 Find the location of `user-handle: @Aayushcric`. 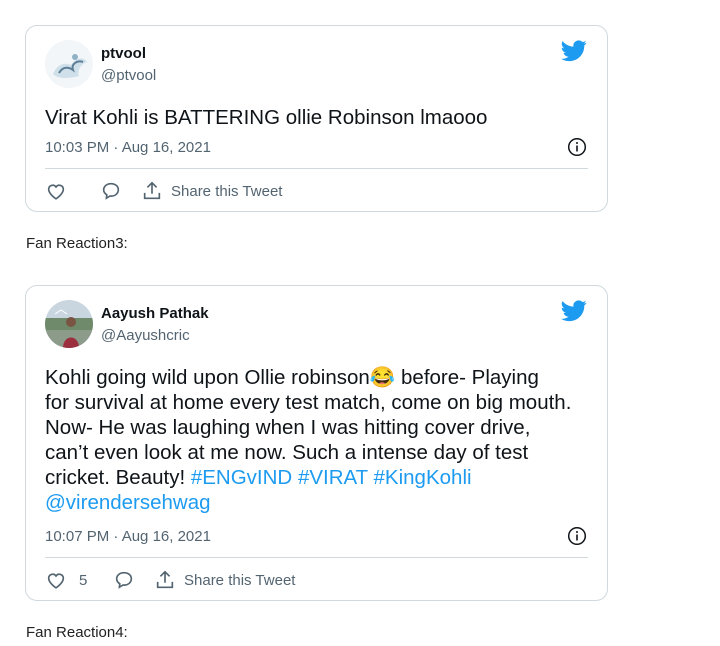

user-handle: @Aayushcric is located at coordinates (145, 335).